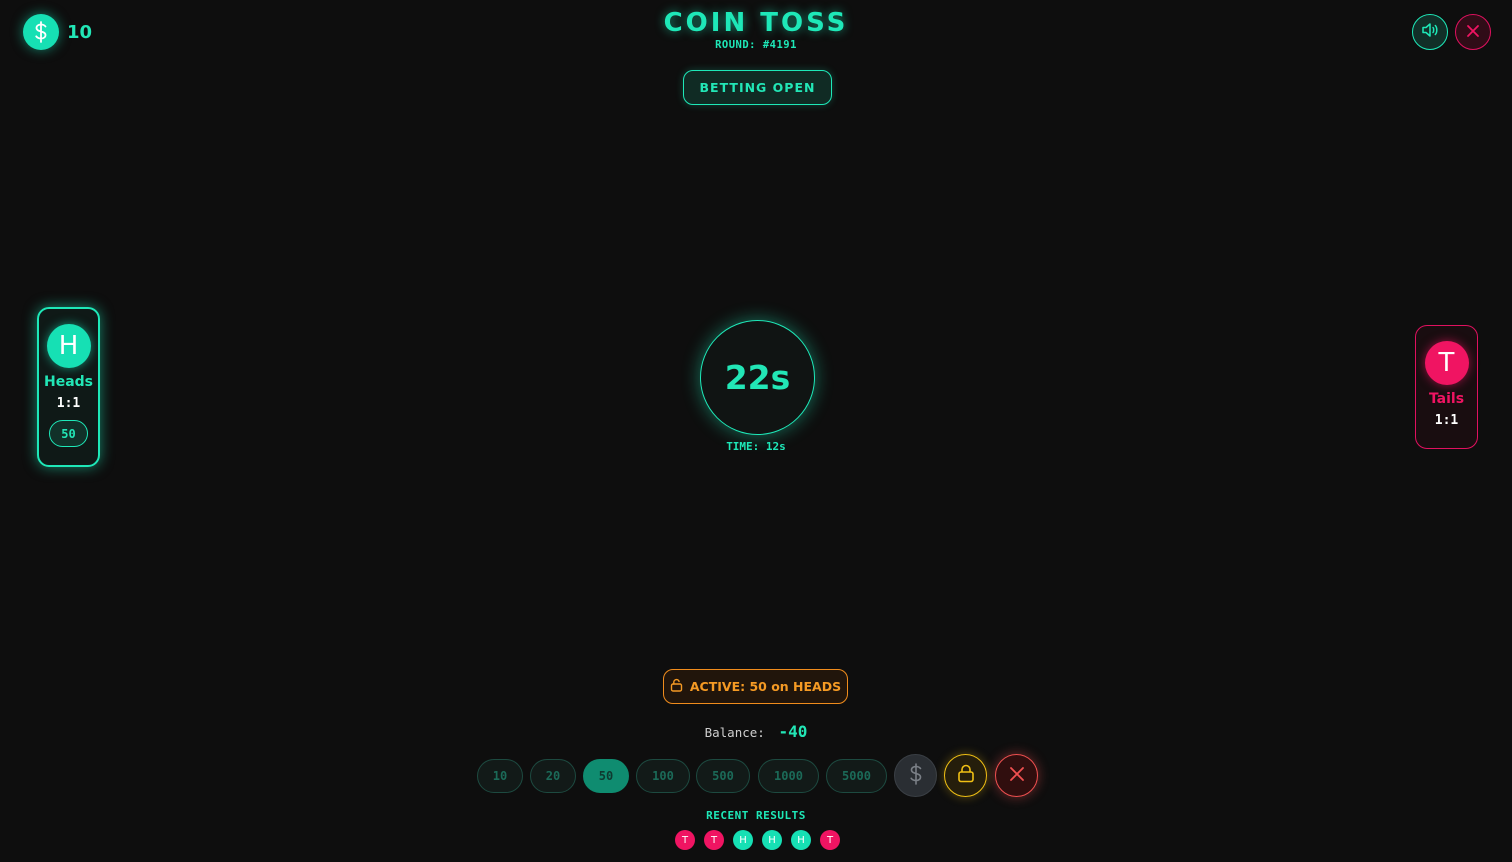 This screenshot has height=862, width=1512. What do you see at coordinates (756, 815) in the screenshot?
I see `recent-results-title: RECENT RESULTS` at bounding box center [756, 815].